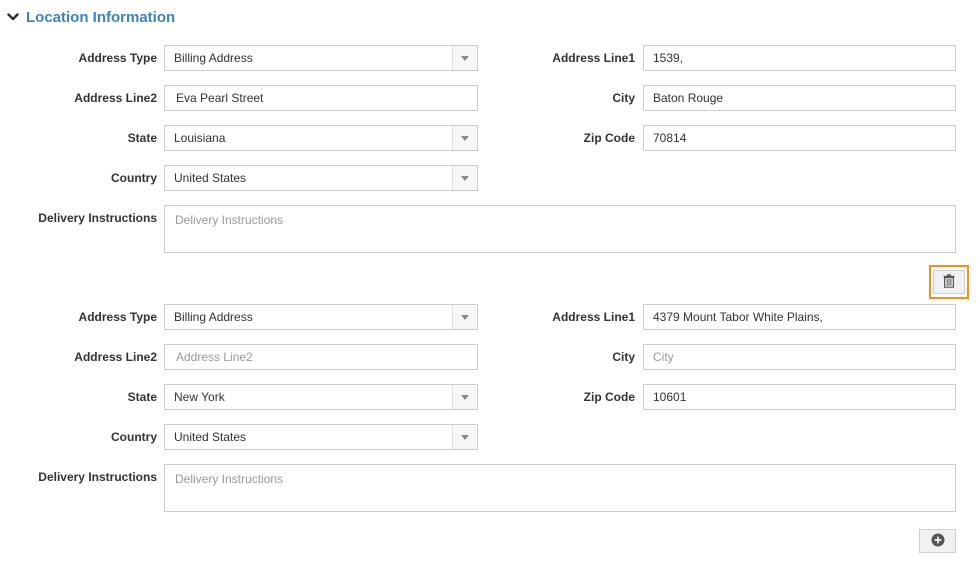 This screenshot has width=977, height=563. Describe the element at coordinates (799, 317) in the screenshot. I see `address-line1-input: 4379 Mount Tabor White Plains,` at that location.